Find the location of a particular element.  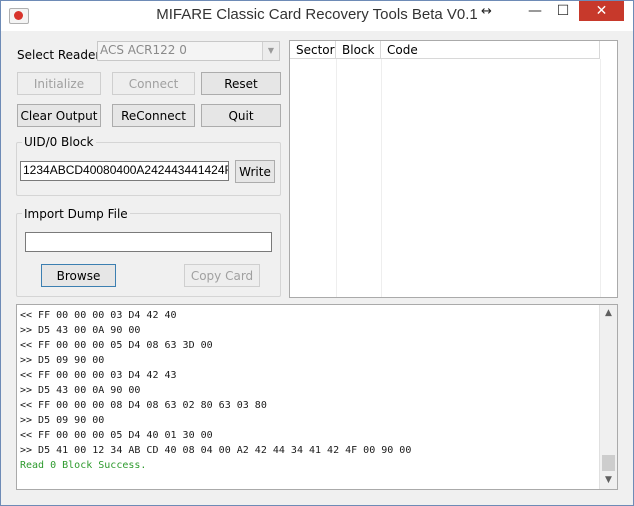

grid-header-sector: Sector is located at coordinates (313, 50).